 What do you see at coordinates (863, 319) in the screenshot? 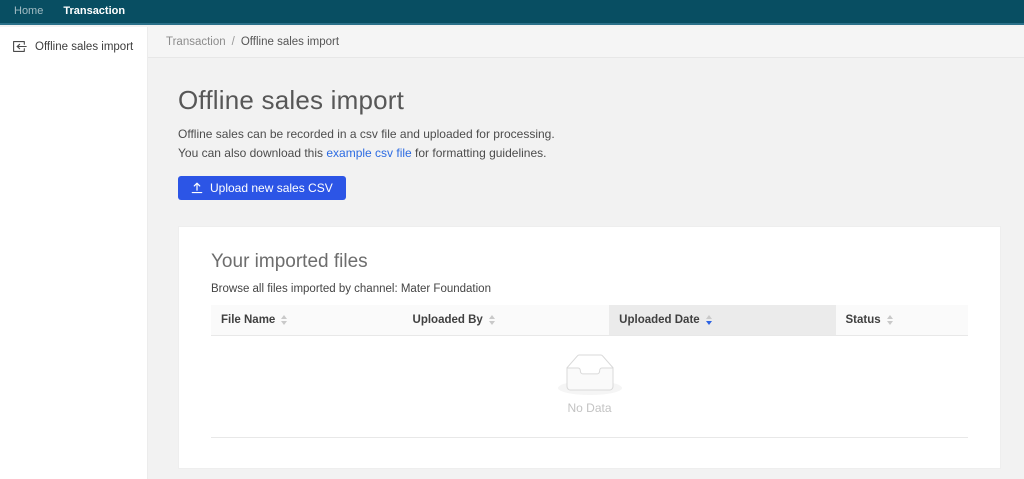
I see `column-label: Status` at bounding box center [863, 319].